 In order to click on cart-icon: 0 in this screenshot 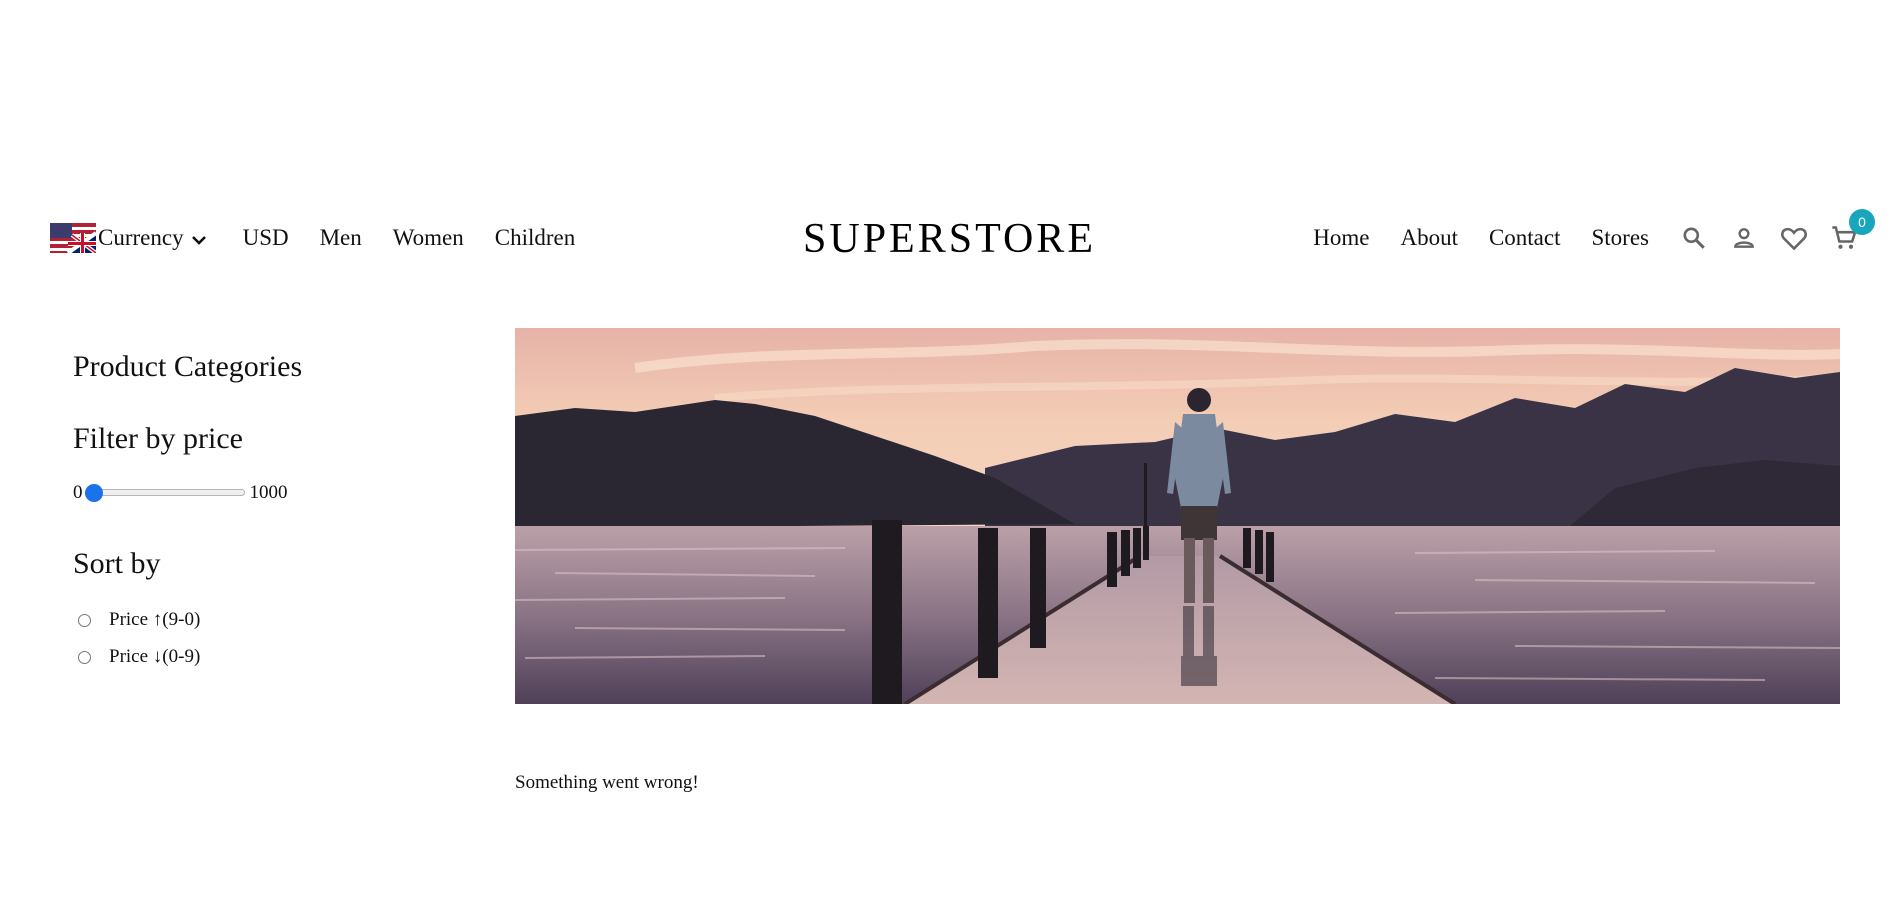, I will do `click(1852, 231)`.